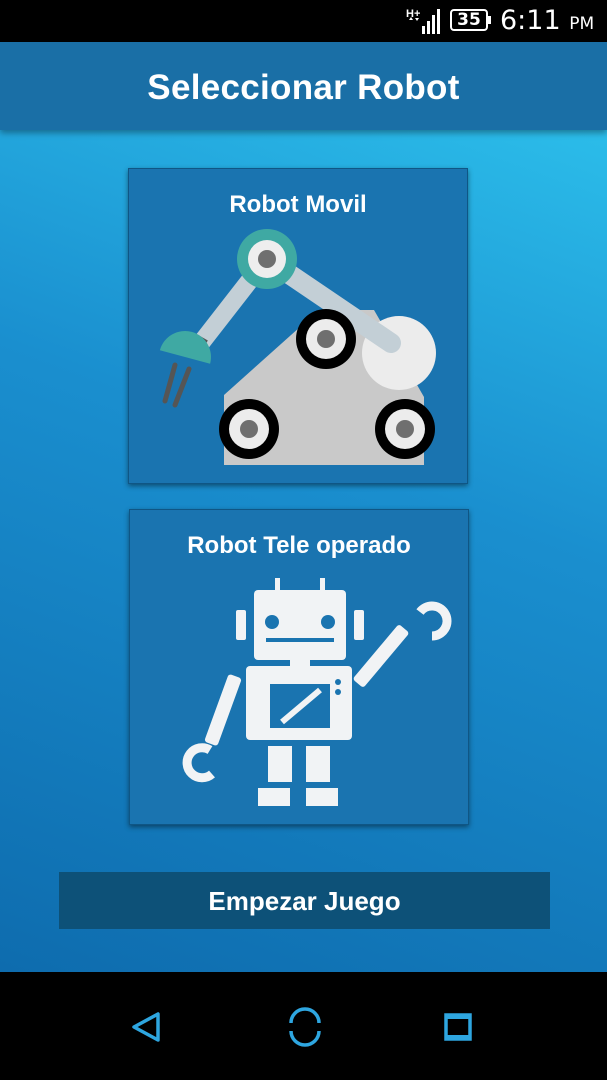  What do you see at coordinates (317, 692) in the screenshot?
I see `teleoperated-robot-icon` at bounding box center [317, 692].